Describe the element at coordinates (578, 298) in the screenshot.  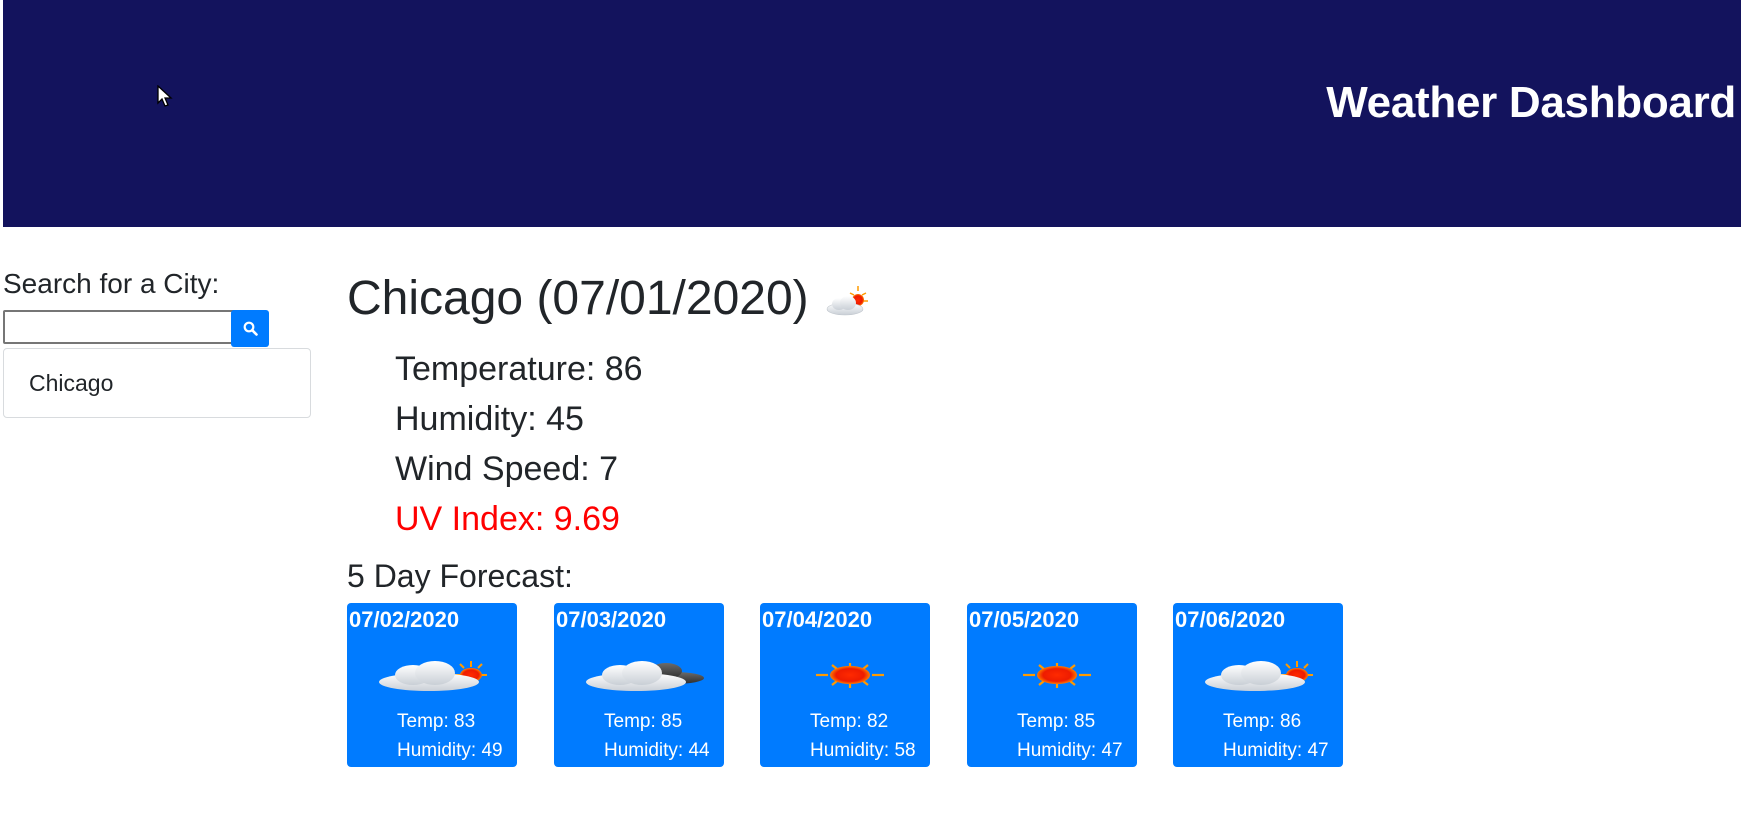
I see `current-city-title: Chicago (07/01/2020)` at that location.